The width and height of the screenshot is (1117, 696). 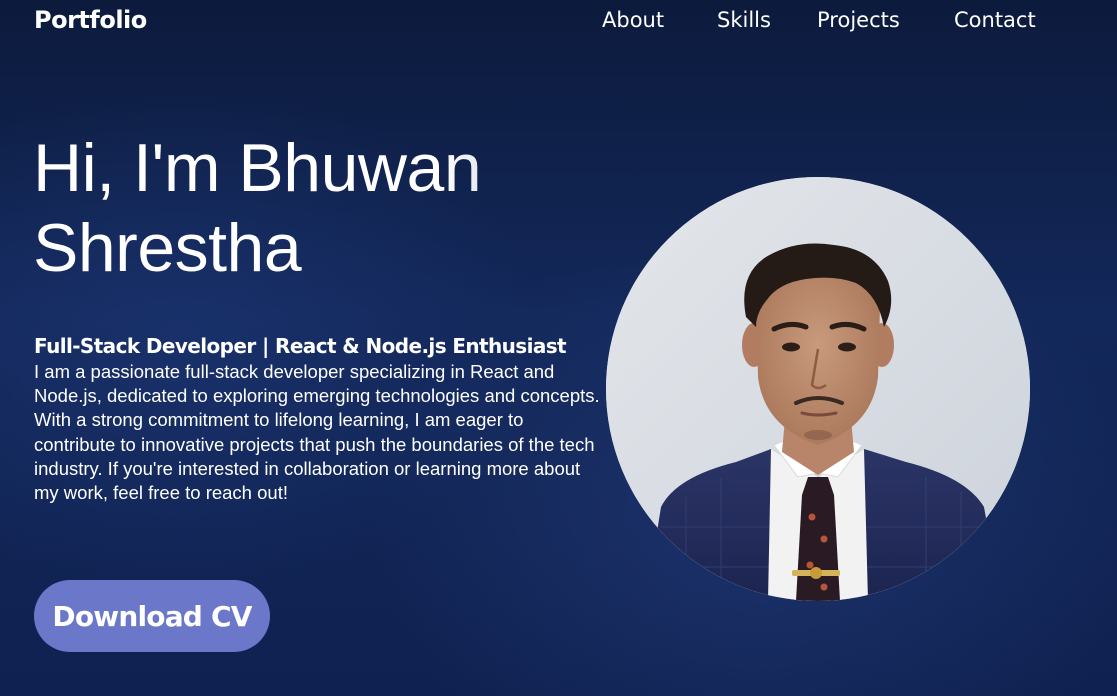 I want to click on hero-title-line2: Shrestha, so click(x=167, y=248).